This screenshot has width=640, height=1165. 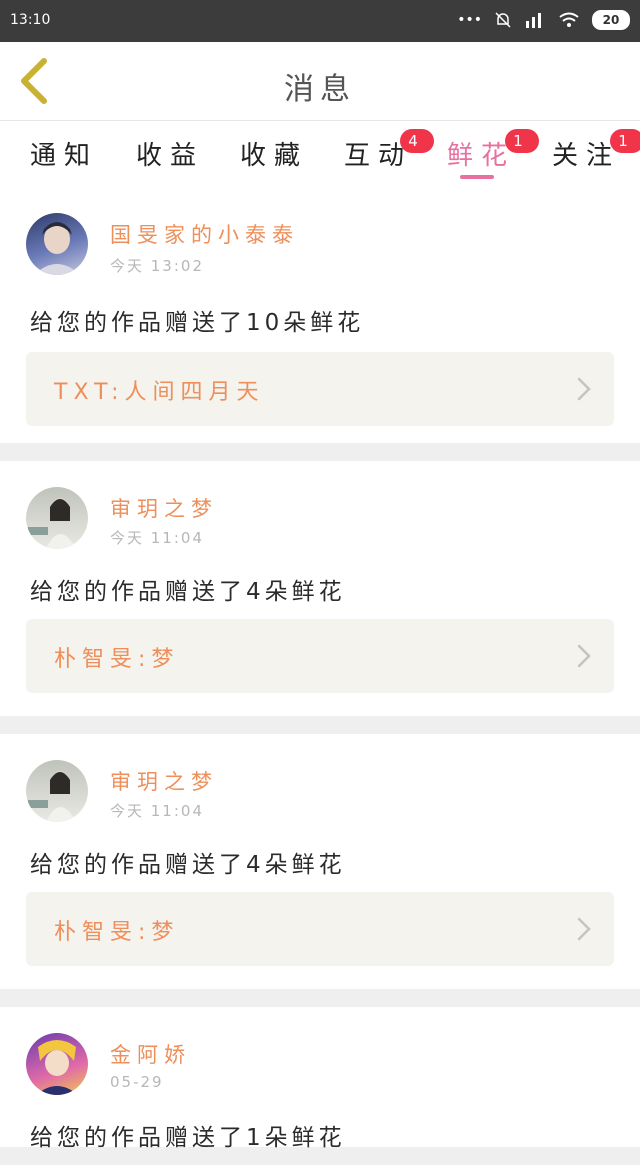 I want to click on message-text: 给您的作品赠送了10朵鲜花, so click(x=197, y=323).